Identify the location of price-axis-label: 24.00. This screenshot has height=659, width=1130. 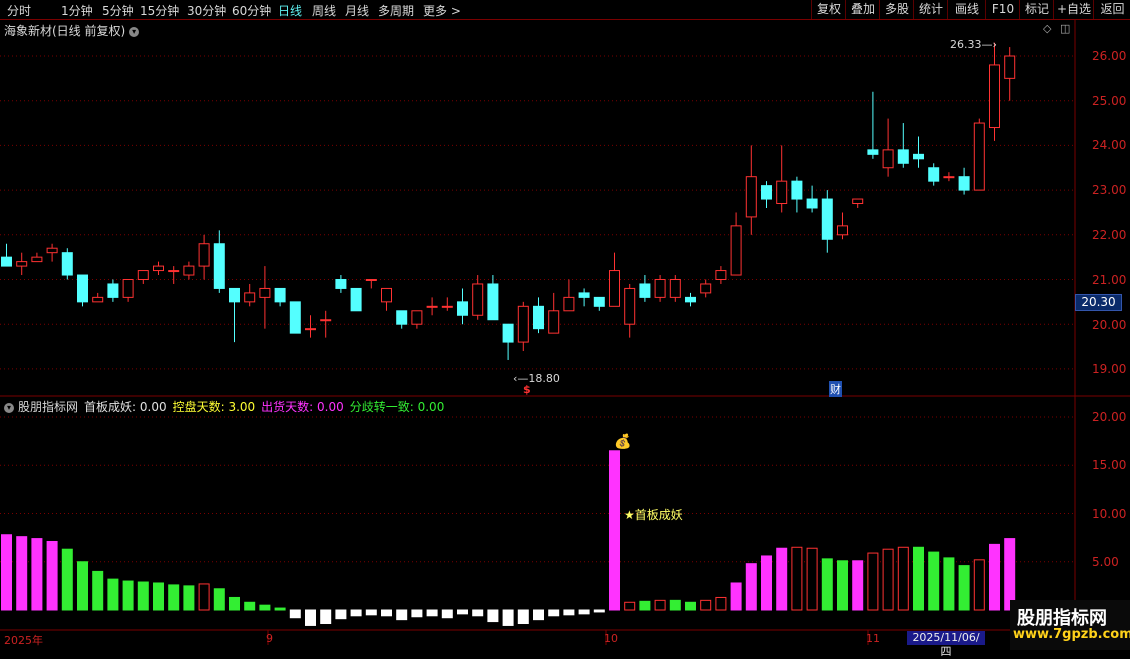
(1109, 145).